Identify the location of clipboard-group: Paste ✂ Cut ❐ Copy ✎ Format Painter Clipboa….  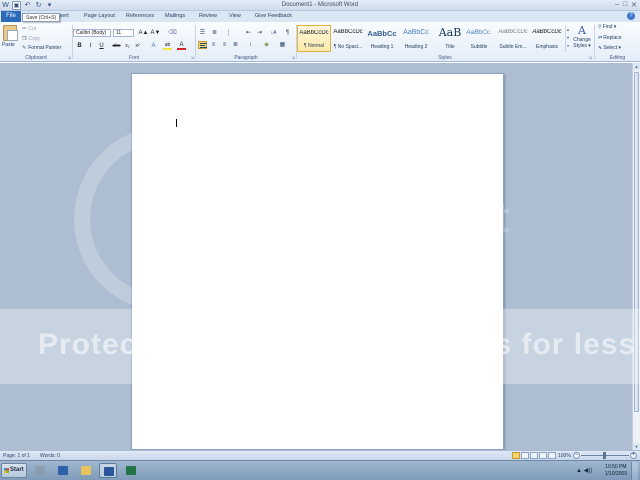
(36, 42).